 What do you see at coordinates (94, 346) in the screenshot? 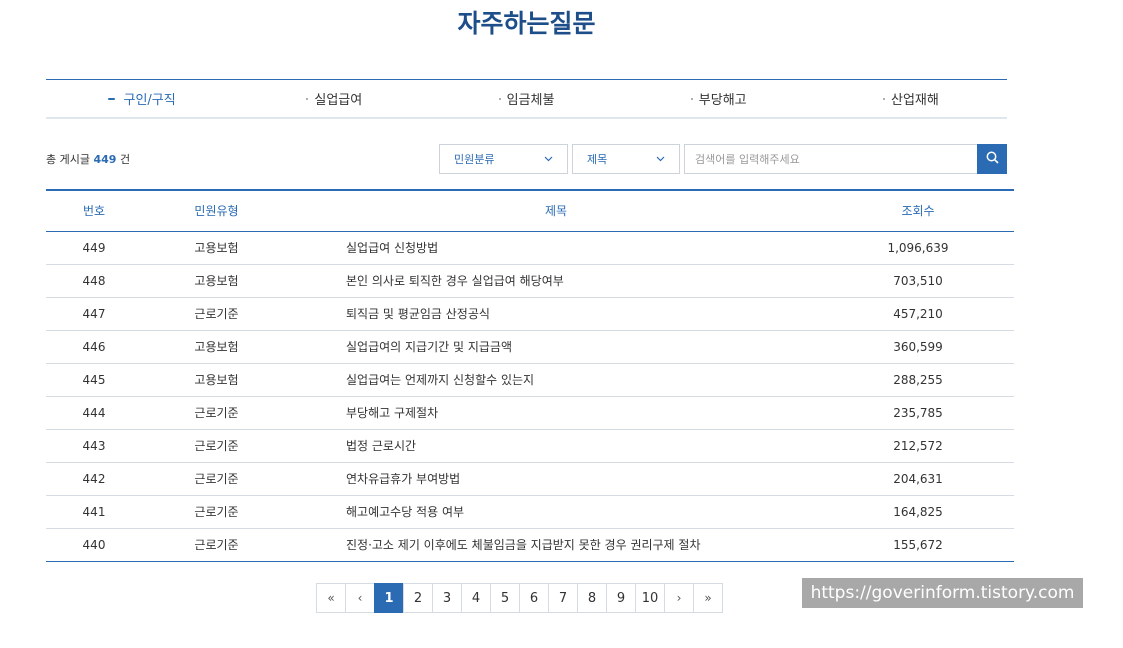
I see `cell-number: 446` at bounding box center [94, 346].